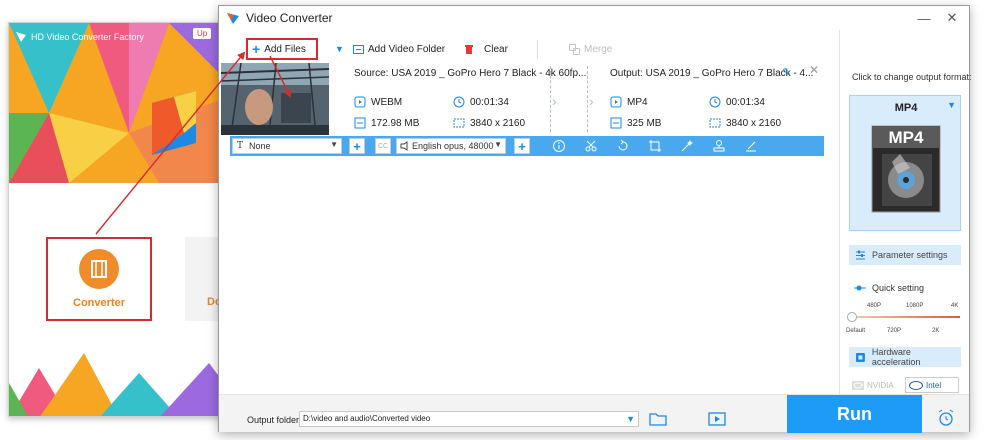 This screenshot has width=1000, height=440. I want to click on open-output-video-icon, so click(717, 419).